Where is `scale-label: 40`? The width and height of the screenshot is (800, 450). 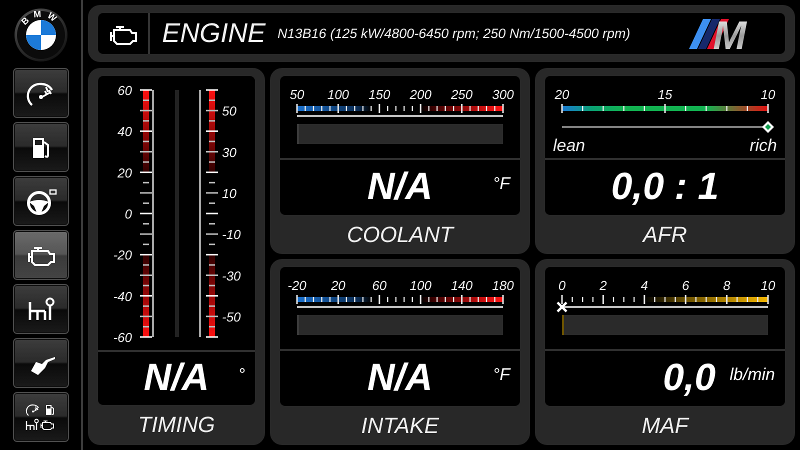
scale-label: 40 is located at coordinates (125, 132).